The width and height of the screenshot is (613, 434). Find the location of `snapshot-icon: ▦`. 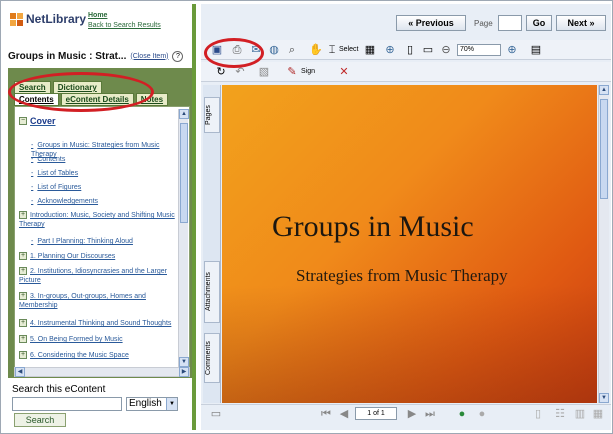

snapshot-icon: ▦ is located at coordinates (370, 50).